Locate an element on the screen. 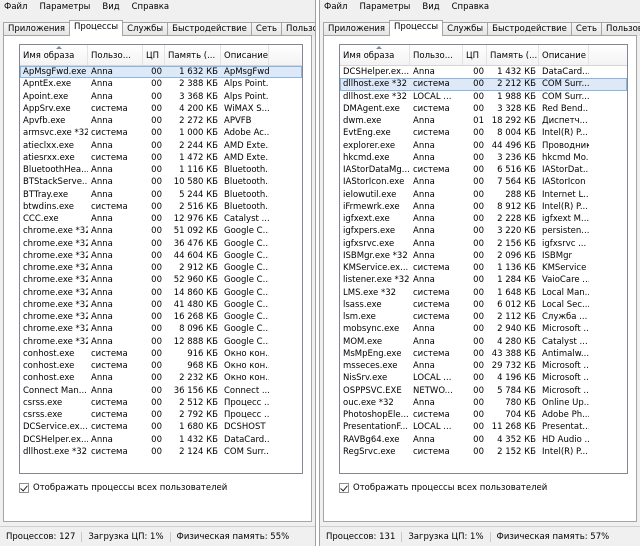  process-row: DCService.ex... система 00 1 680 КБ DCSHOST is located at coordinates (161, 427).